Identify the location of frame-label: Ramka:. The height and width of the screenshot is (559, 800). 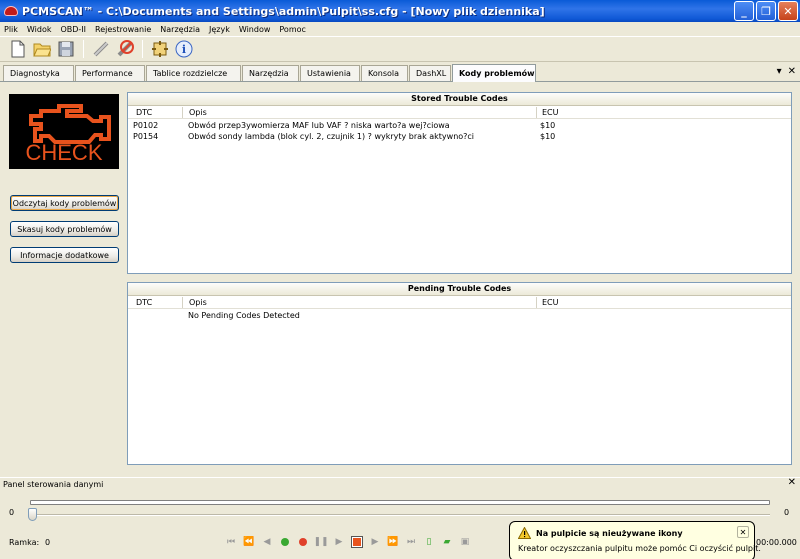
(24, 542).